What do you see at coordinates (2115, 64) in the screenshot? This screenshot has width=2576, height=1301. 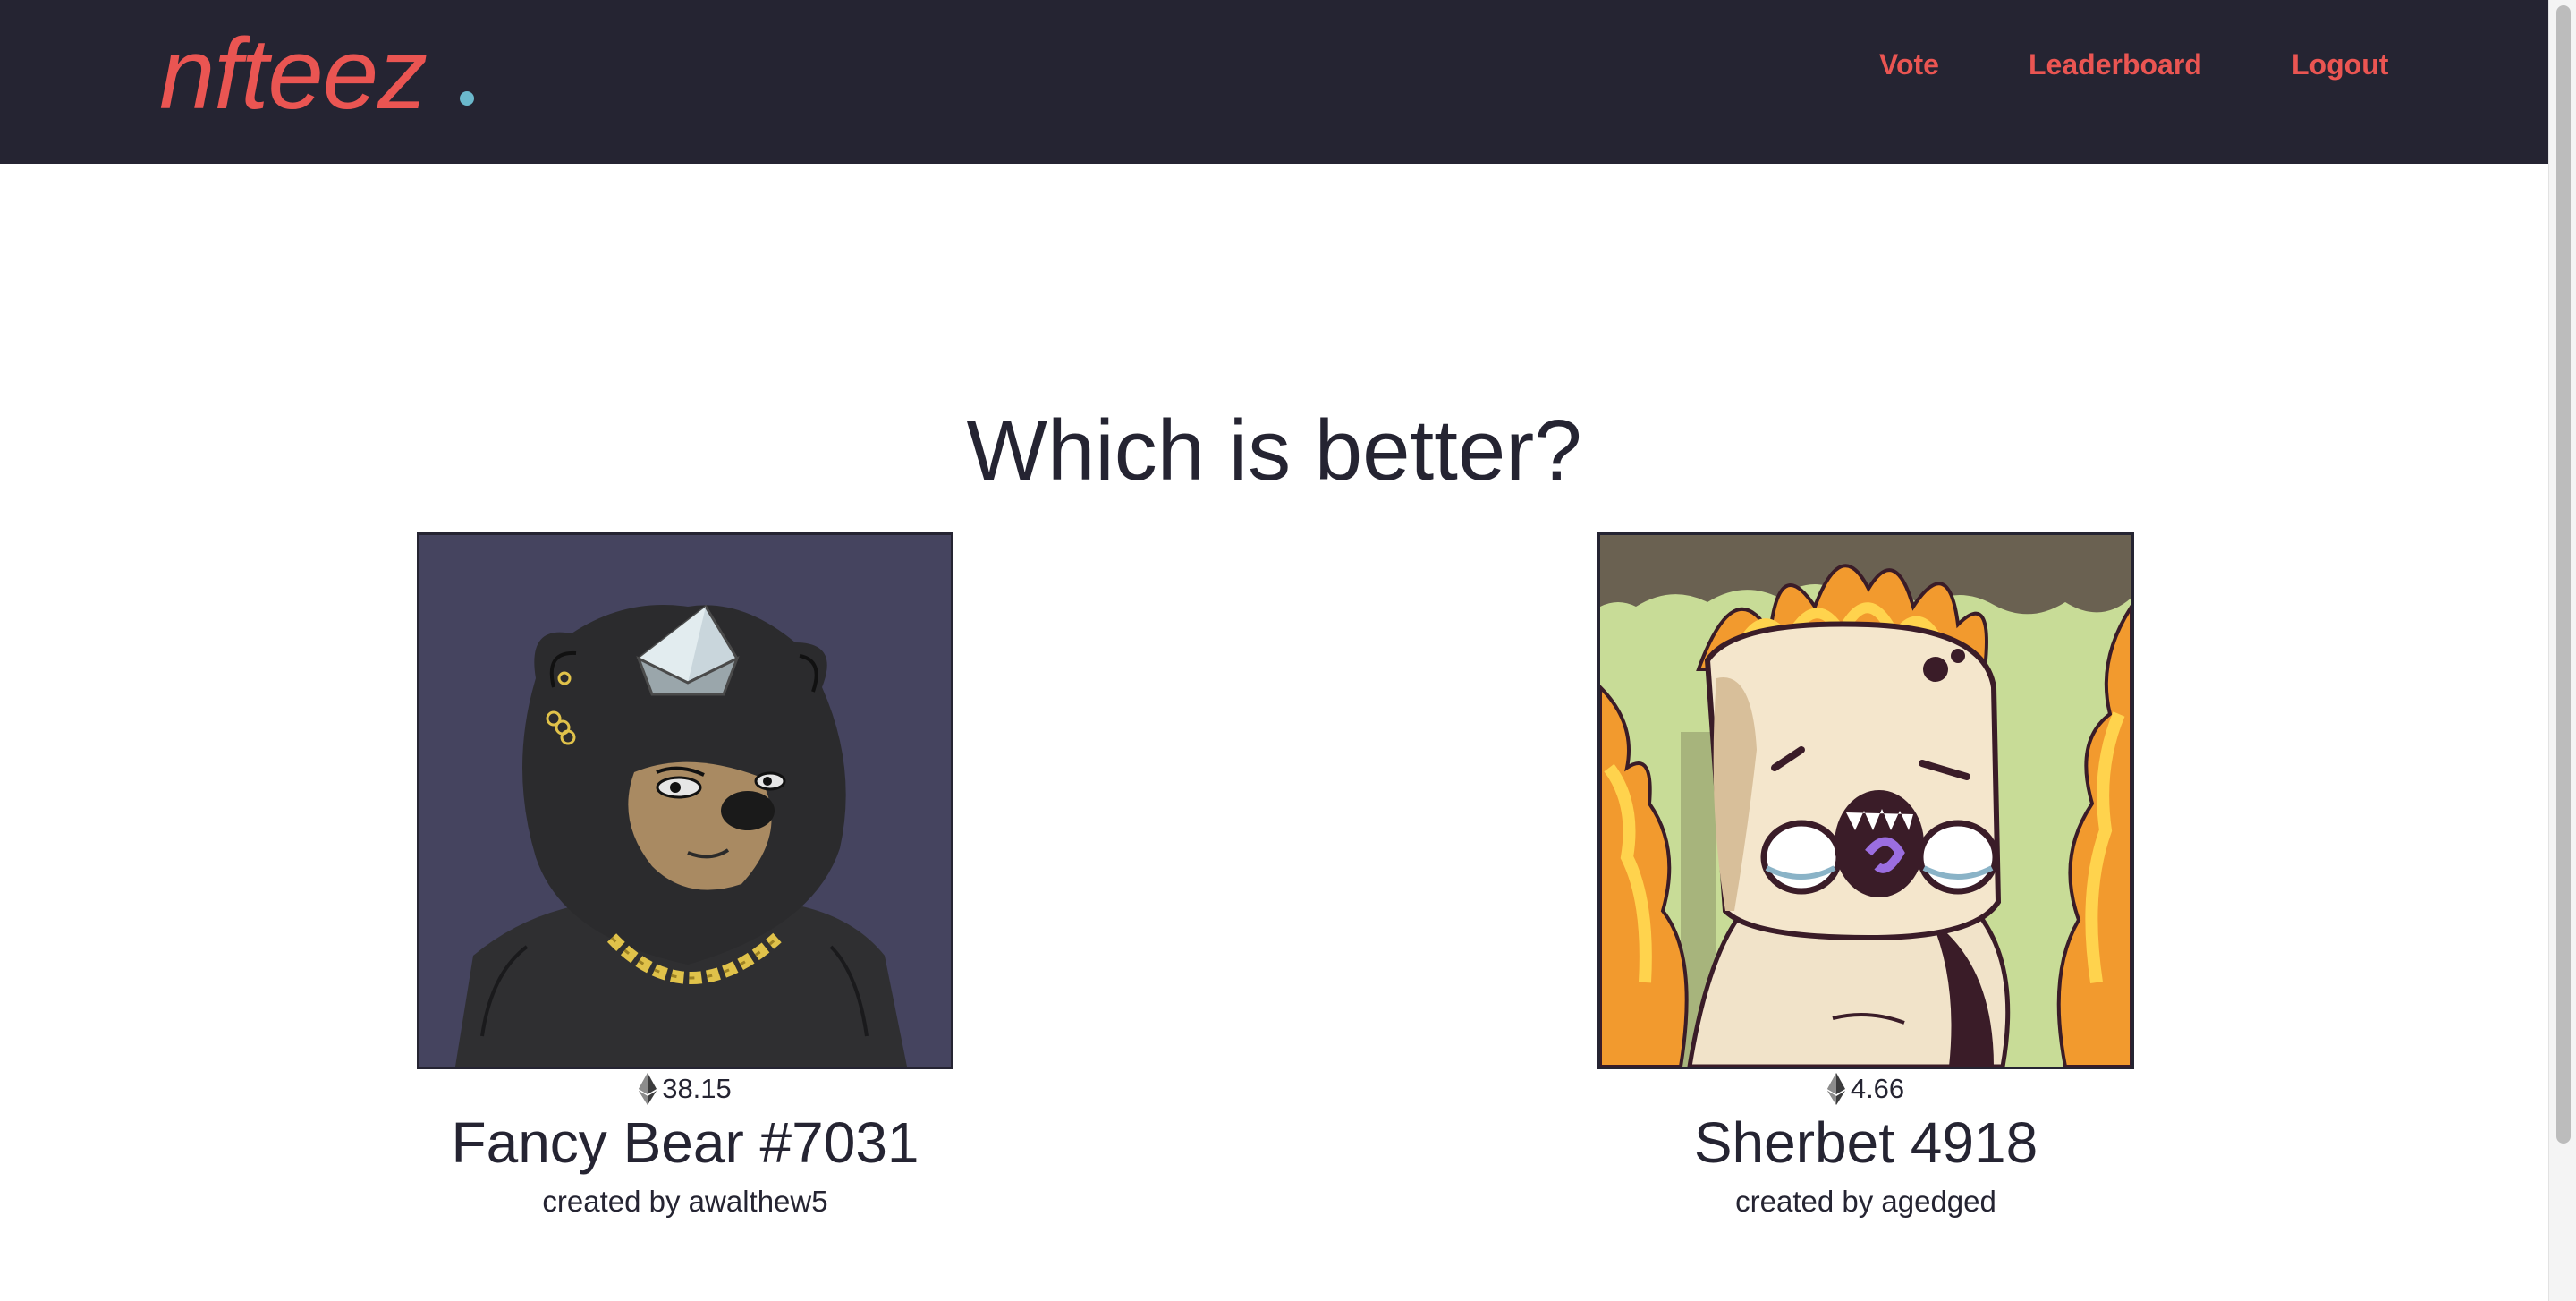 I see `nav-leaderboard-link: Leaderboard` at bounding box center [2115, 64].